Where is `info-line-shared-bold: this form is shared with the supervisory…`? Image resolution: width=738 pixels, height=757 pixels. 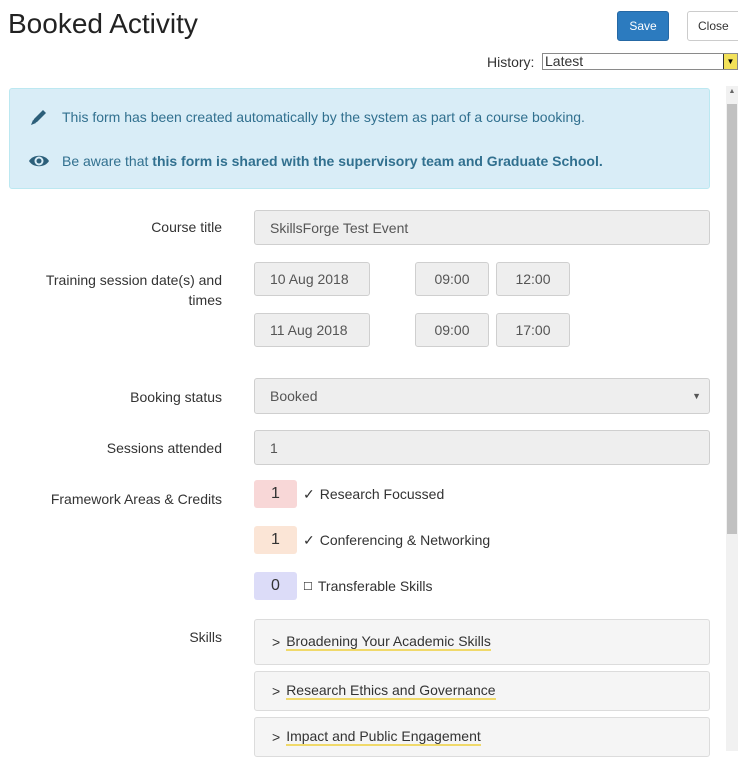 info-line-shared-bold: this form is shared with the supervisory… is located at coordinates (377, 161).